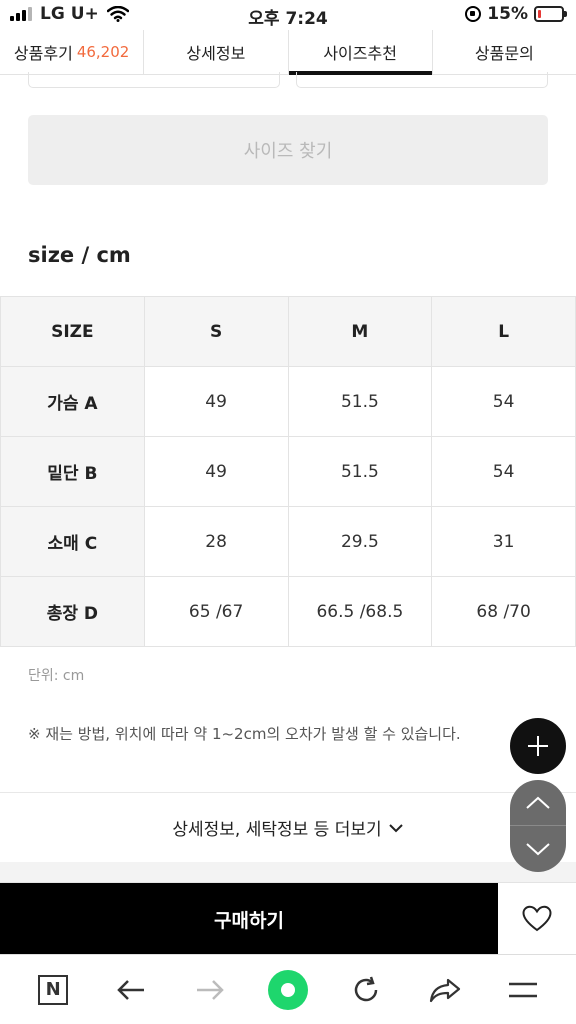 This screenshot has height=1024, width=576. What do you see at coordinates (216, 611) in the screenshot?
I see `table-cell: 65 /67` at bounding box center [216, 611].